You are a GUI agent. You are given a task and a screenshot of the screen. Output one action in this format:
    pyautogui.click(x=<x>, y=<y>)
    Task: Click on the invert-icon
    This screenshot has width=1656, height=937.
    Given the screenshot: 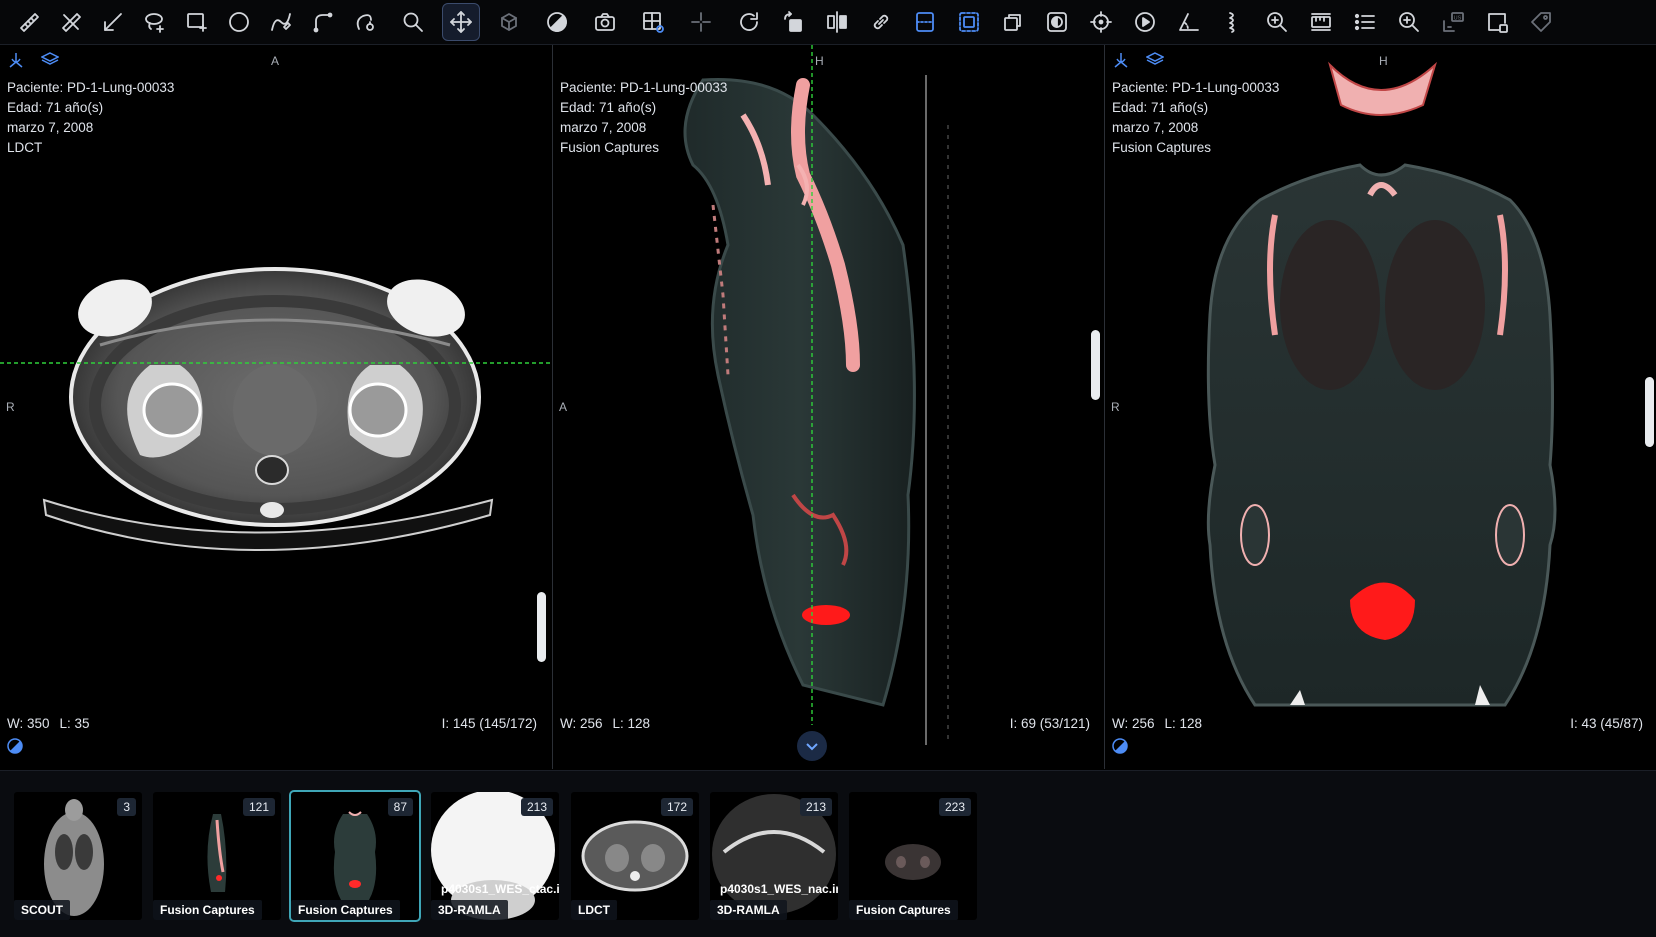 What is the action you would take?
    pyautogui.click(x=1057, y=22)
    